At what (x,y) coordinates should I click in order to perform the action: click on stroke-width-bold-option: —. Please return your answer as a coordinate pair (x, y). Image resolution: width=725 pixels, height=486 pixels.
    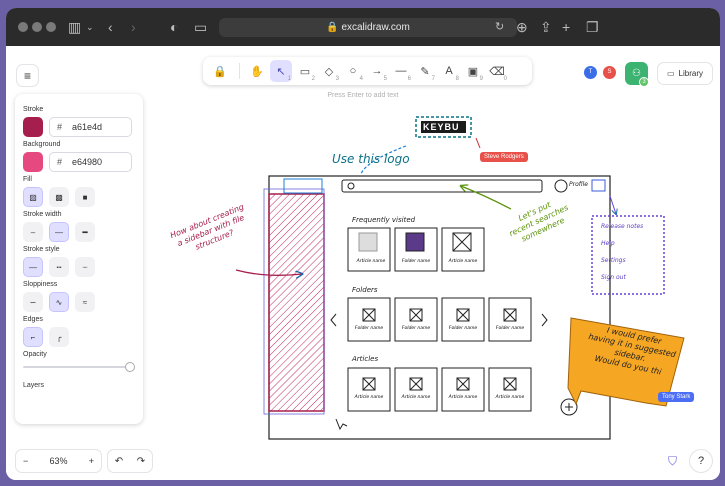
    Looking at the image, I should click on (59, 232).